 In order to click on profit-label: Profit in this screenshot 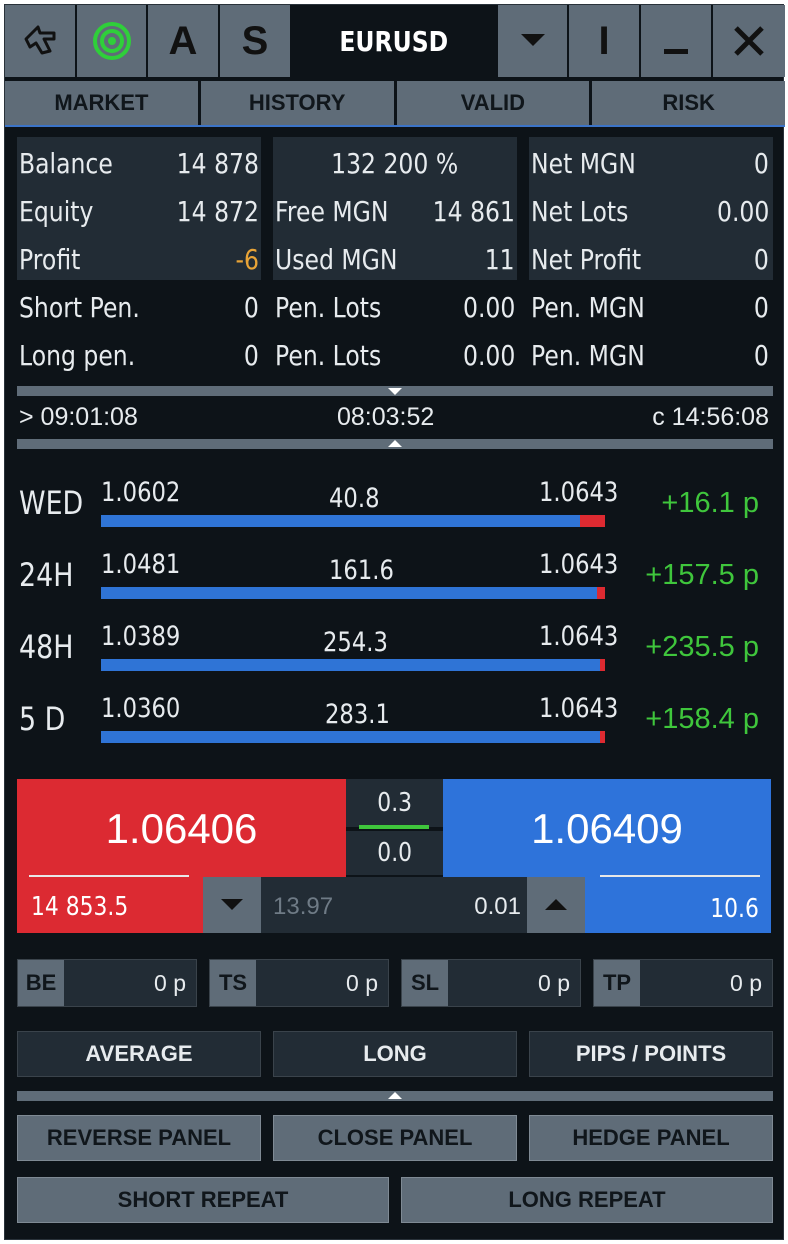, I will do `click(50, 259)`.